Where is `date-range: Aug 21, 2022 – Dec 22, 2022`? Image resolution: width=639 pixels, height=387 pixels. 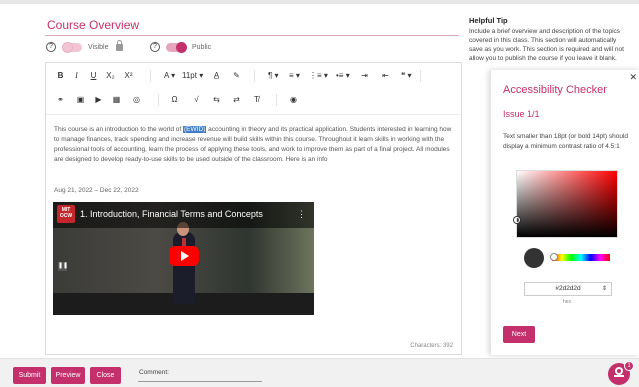 date-range: Aug 21, 2022 – Dec 22, 2022 is located at coordinates (96, 190).